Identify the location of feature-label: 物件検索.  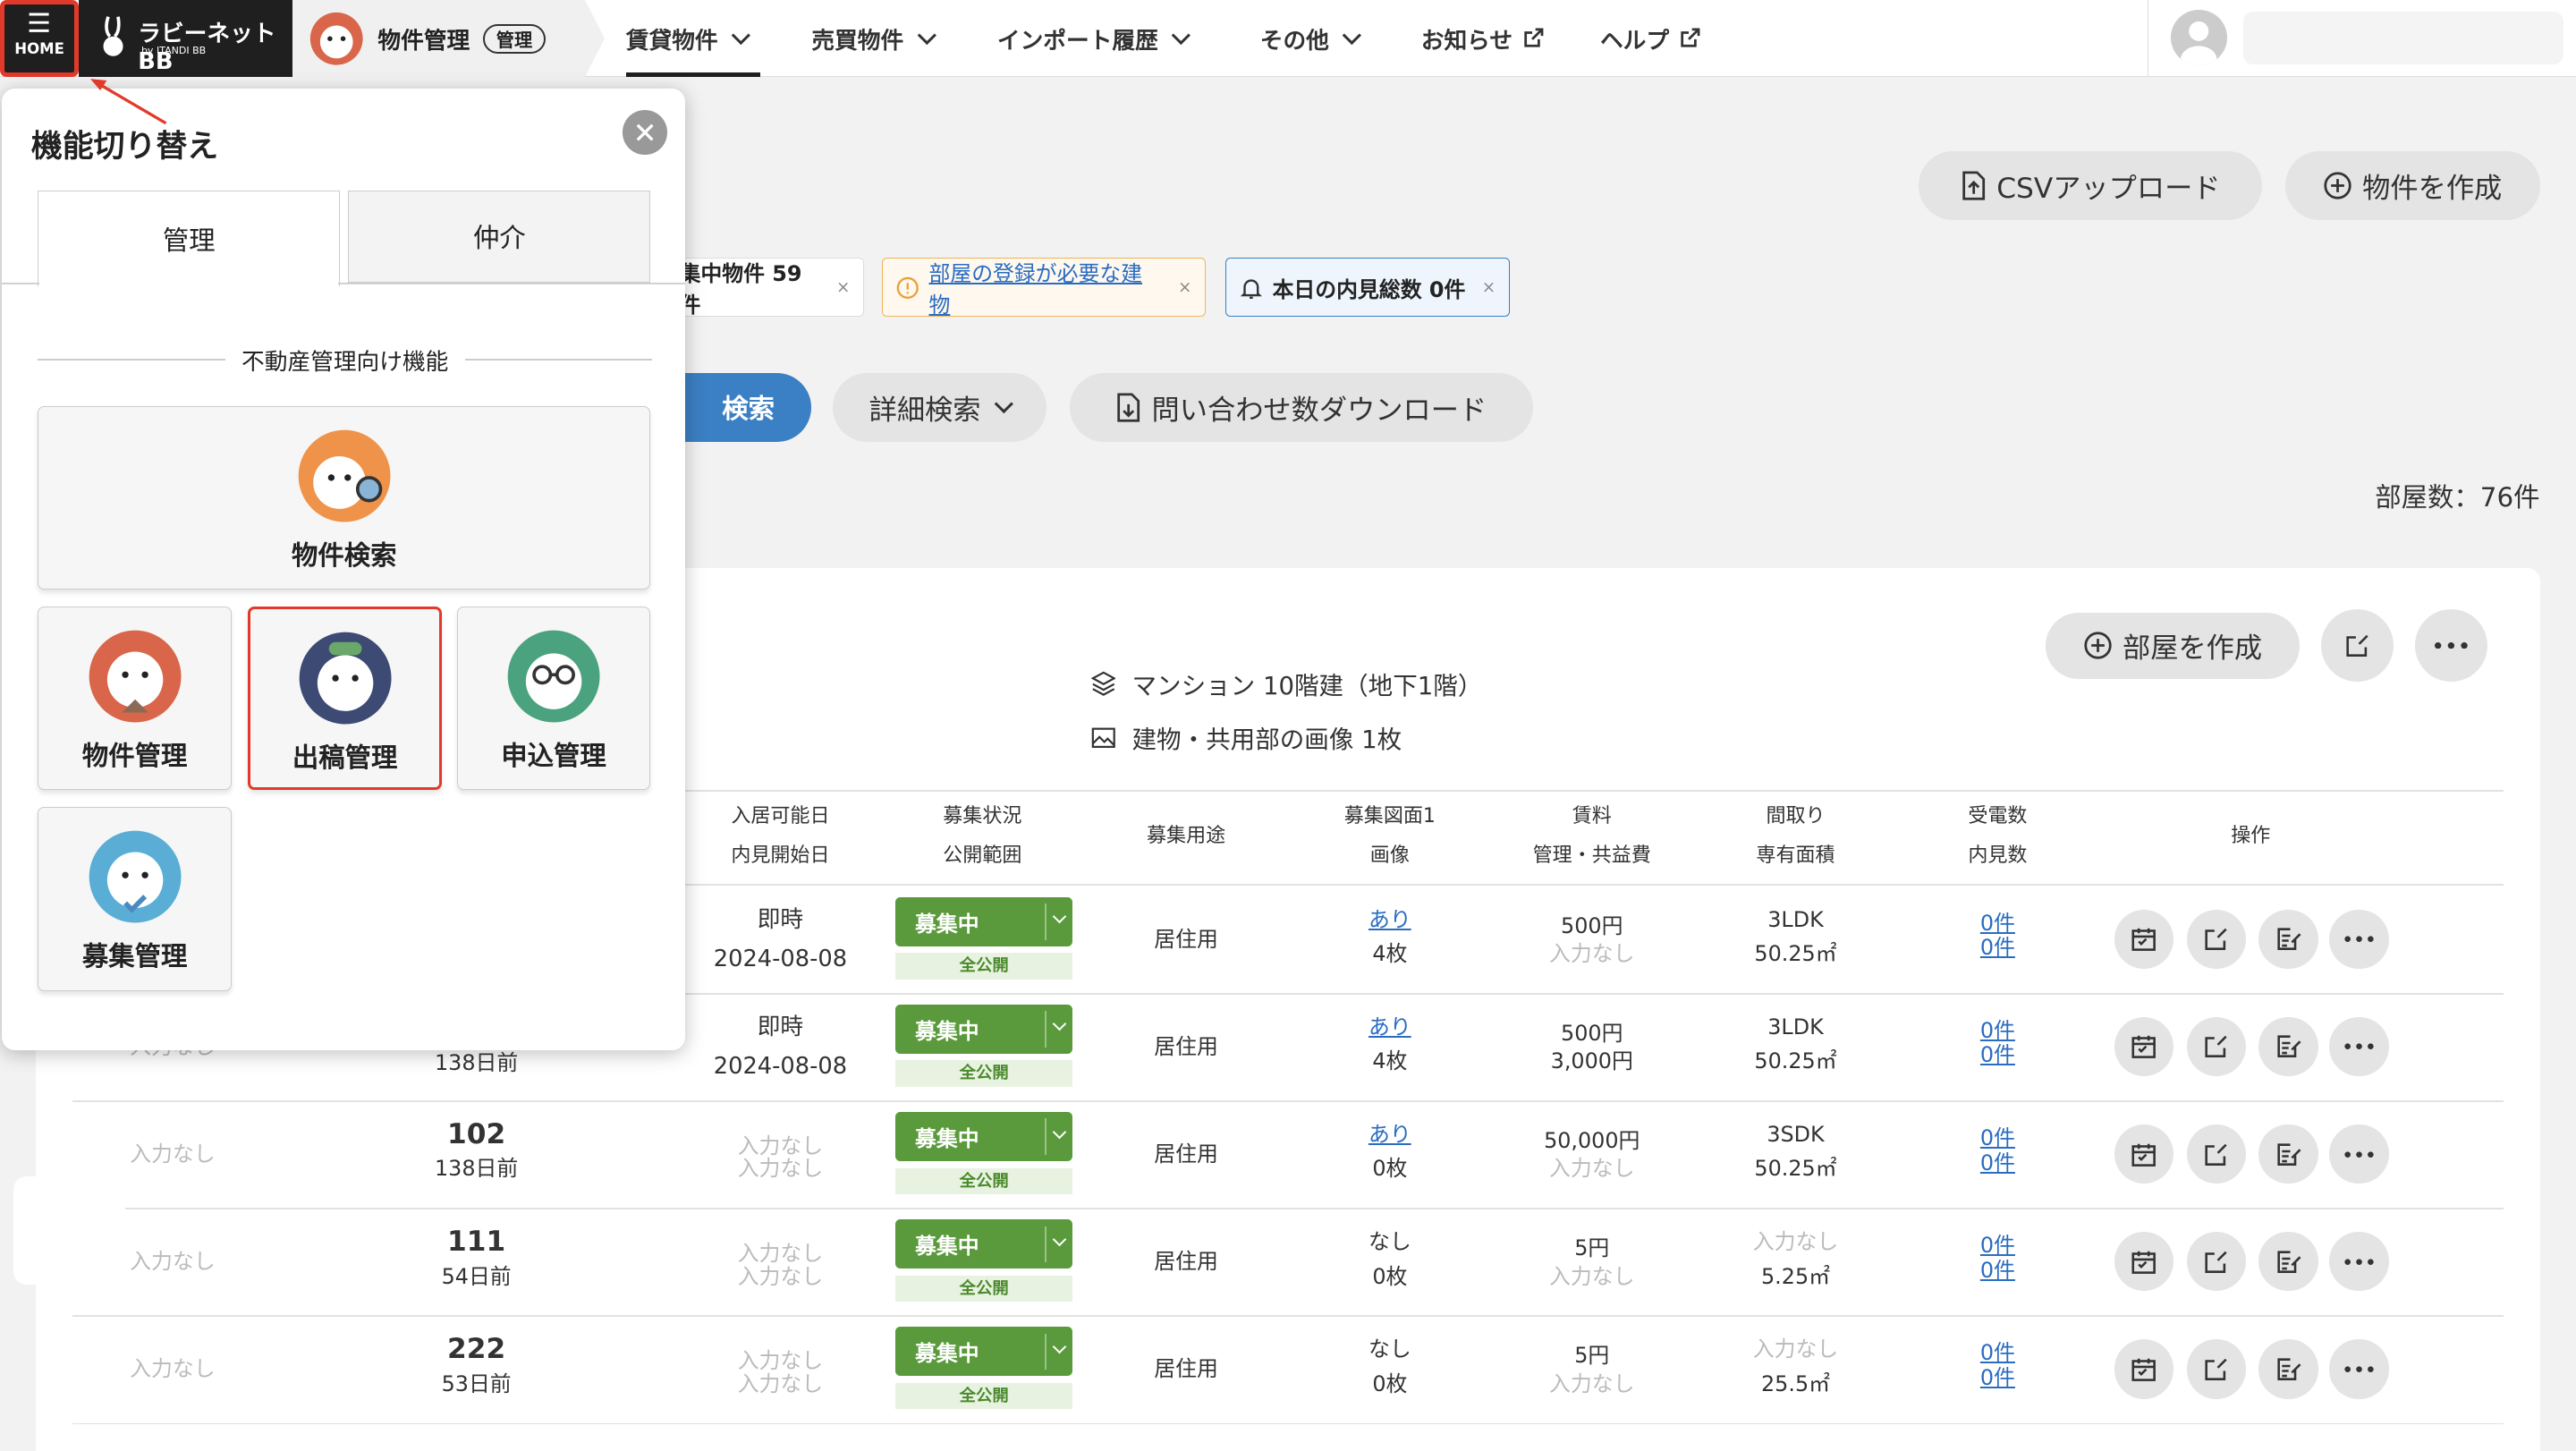
(344, 555).